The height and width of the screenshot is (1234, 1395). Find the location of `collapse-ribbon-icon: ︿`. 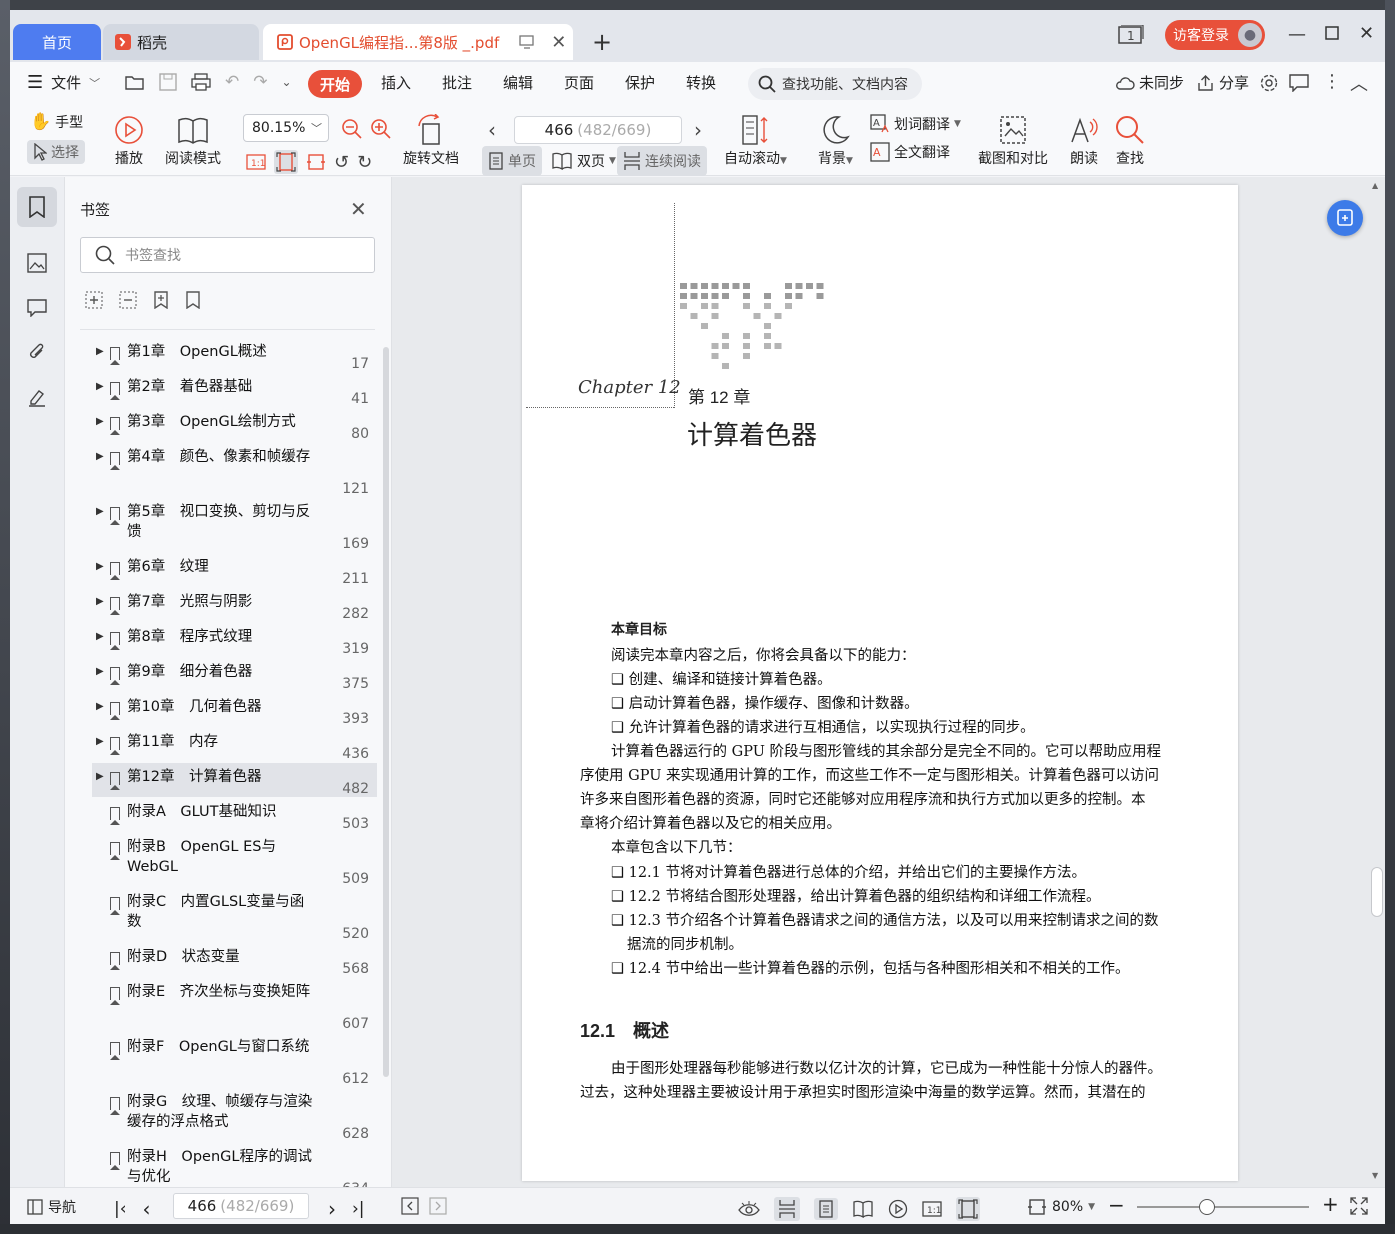

collapse-ribbon-icon: ︿ is located at coordinates (1359, 83).